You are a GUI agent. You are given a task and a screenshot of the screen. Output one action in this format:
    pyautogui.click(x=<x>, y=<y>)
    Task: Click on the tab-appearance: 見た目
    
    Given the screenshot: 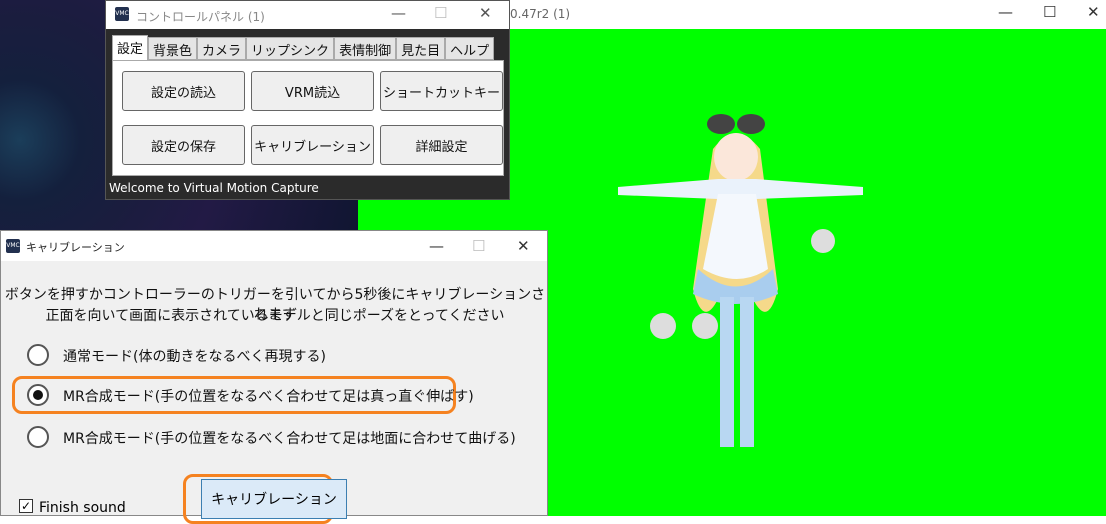 What is the action you would take?
    pyautogui.click(x=421, y=48)
    